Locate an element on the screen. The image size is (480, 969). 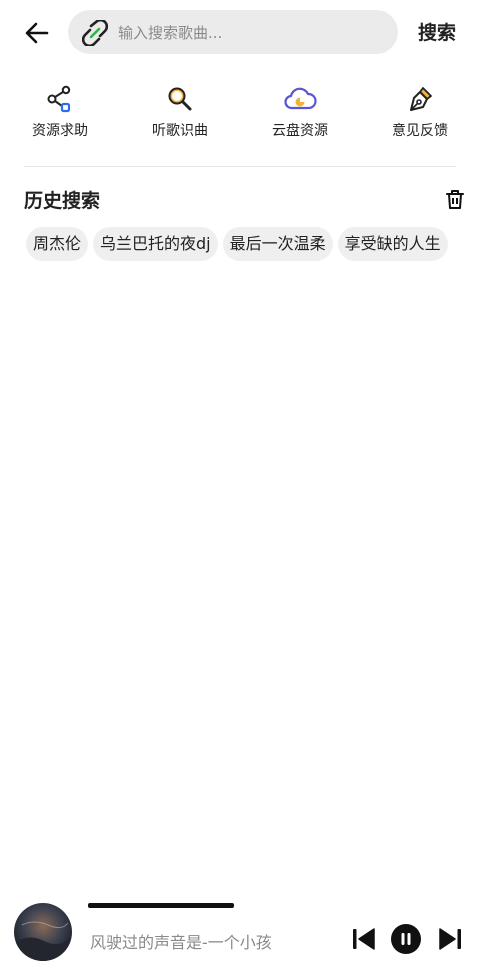
quick-action-label: 云盘资源 is located at coordinates (300, 131).